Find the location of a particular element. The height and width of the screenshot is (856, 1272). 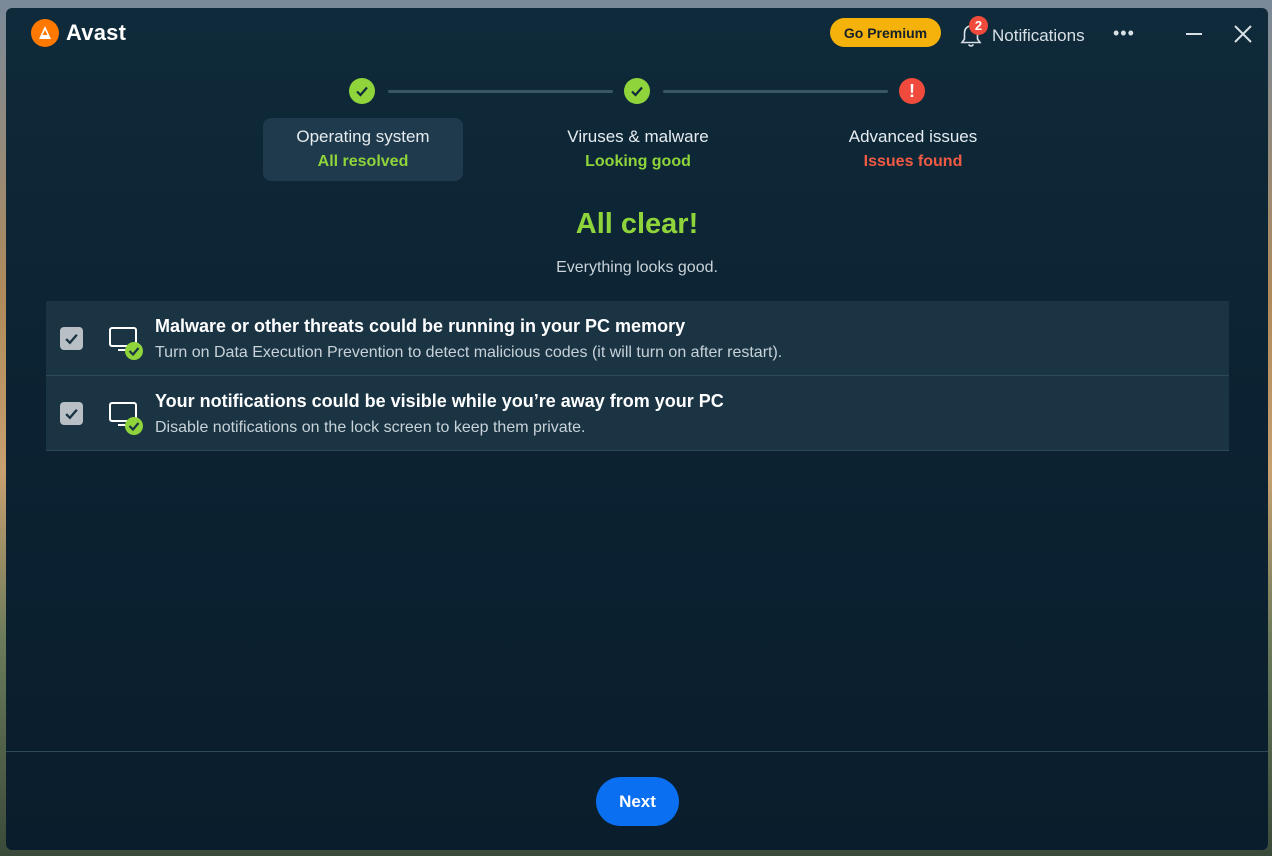

step-status: Looking good is located at coordinates (638, 161).